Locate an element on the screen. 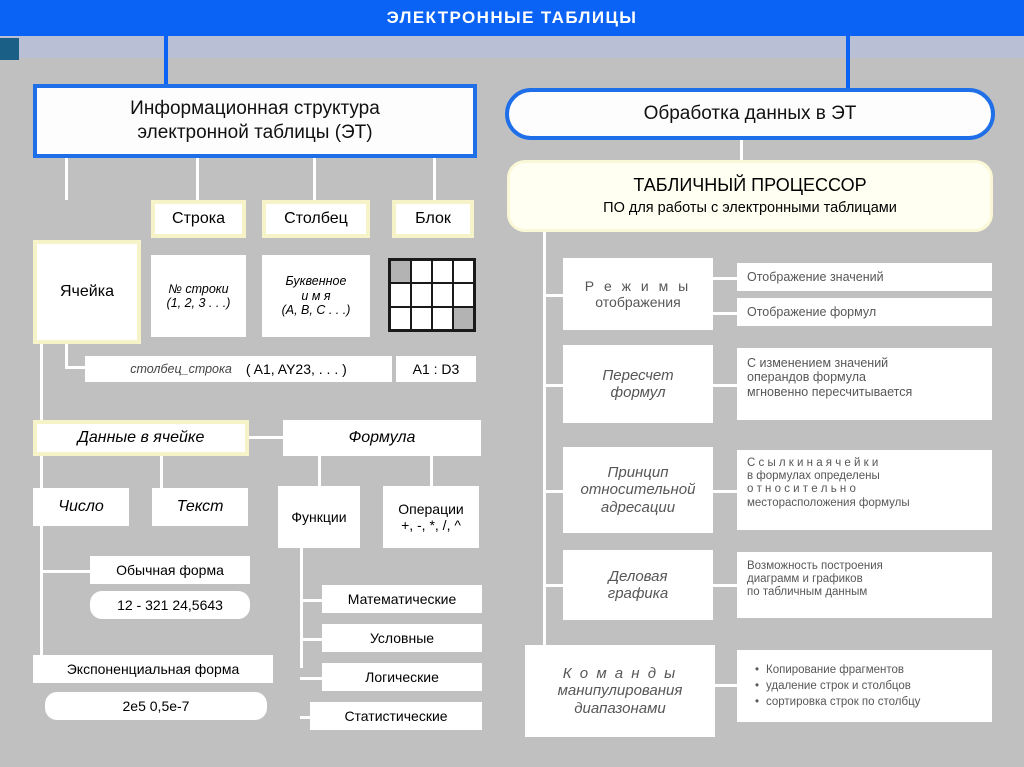  formula-label: Формула is located at coordinates (382, 437).